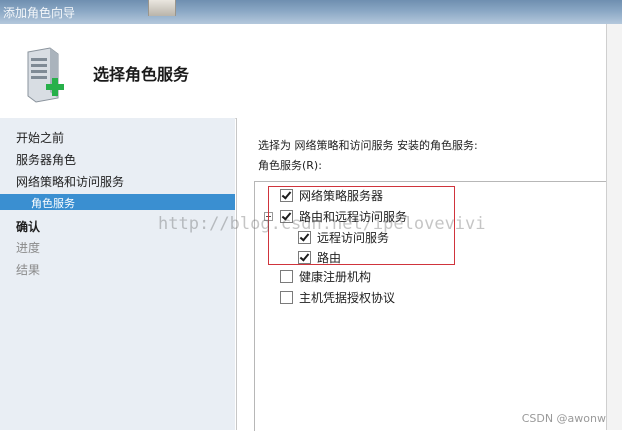  I want to click on instruction-text: 选择为 网络策略和访问服务 安装的角色服务:, so click(368, 145).